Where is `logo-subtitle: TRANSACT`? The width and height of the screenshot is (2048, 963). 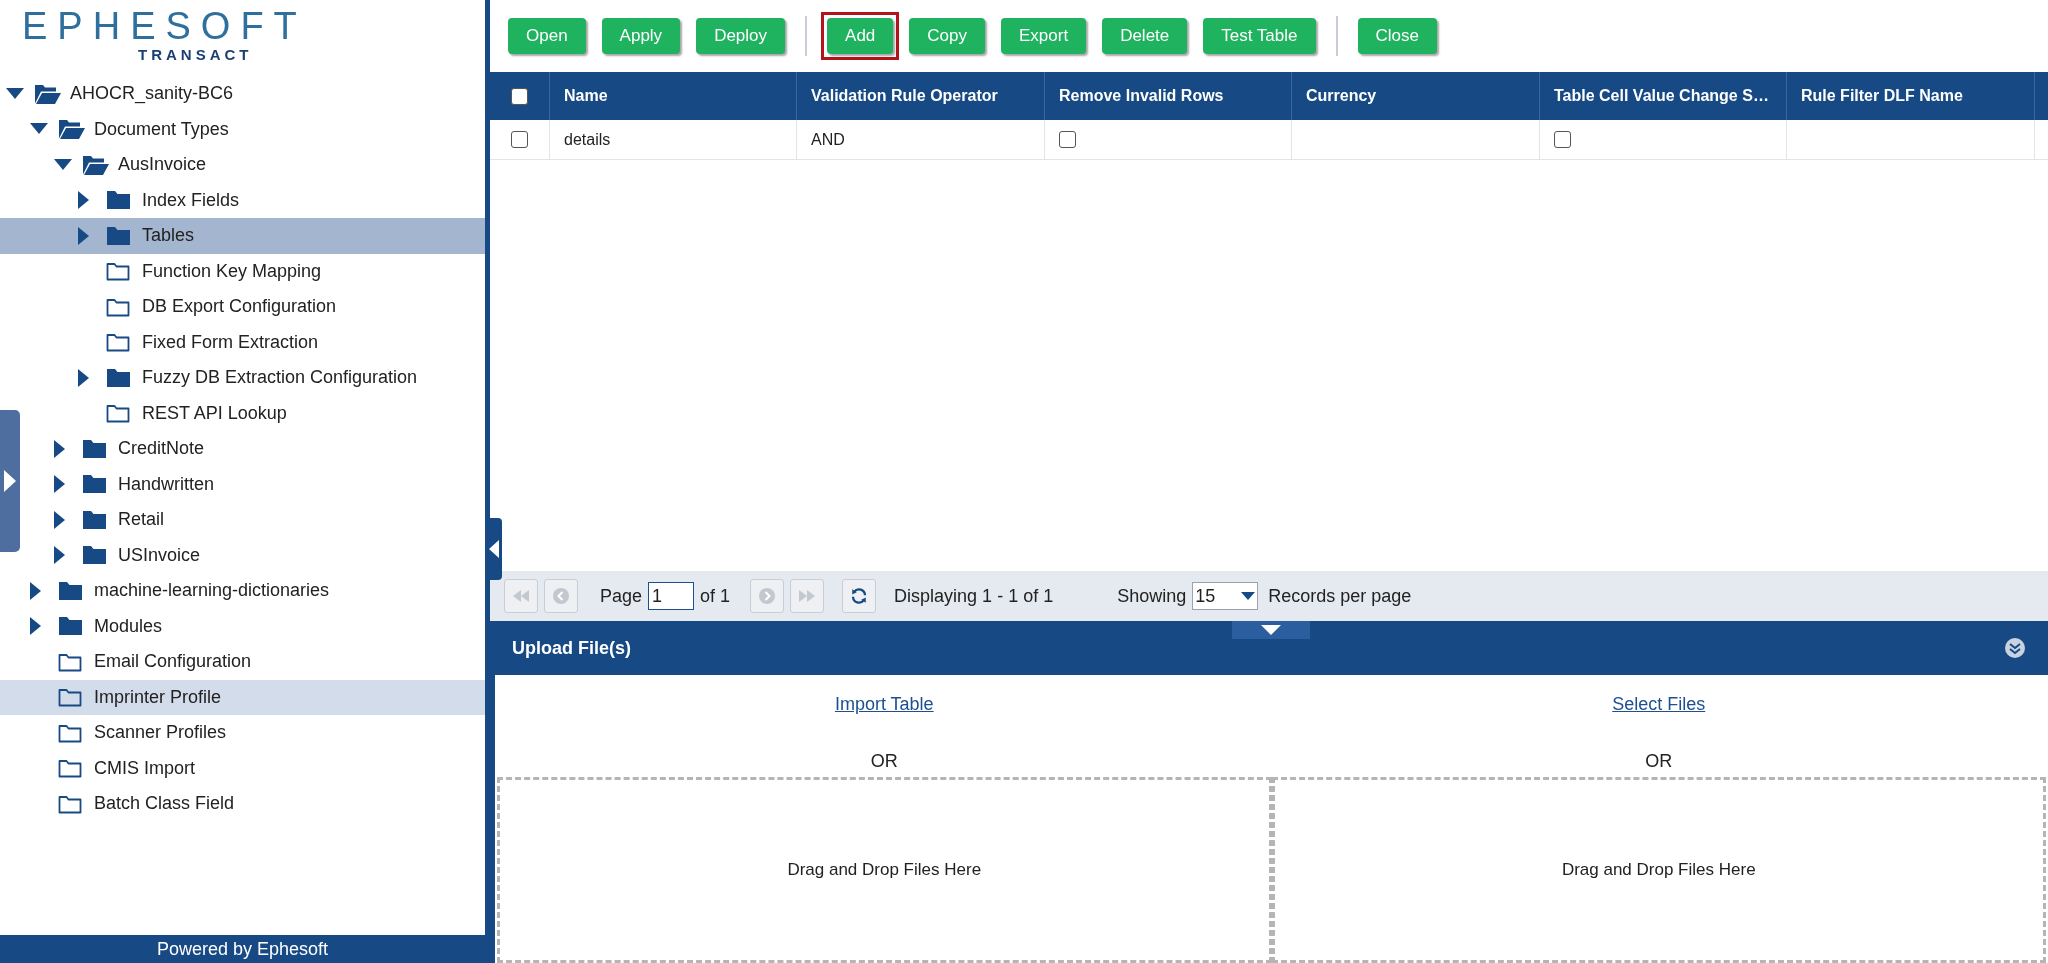
logo-subtitle: TRANSACT is located at coordinates (196, 55).